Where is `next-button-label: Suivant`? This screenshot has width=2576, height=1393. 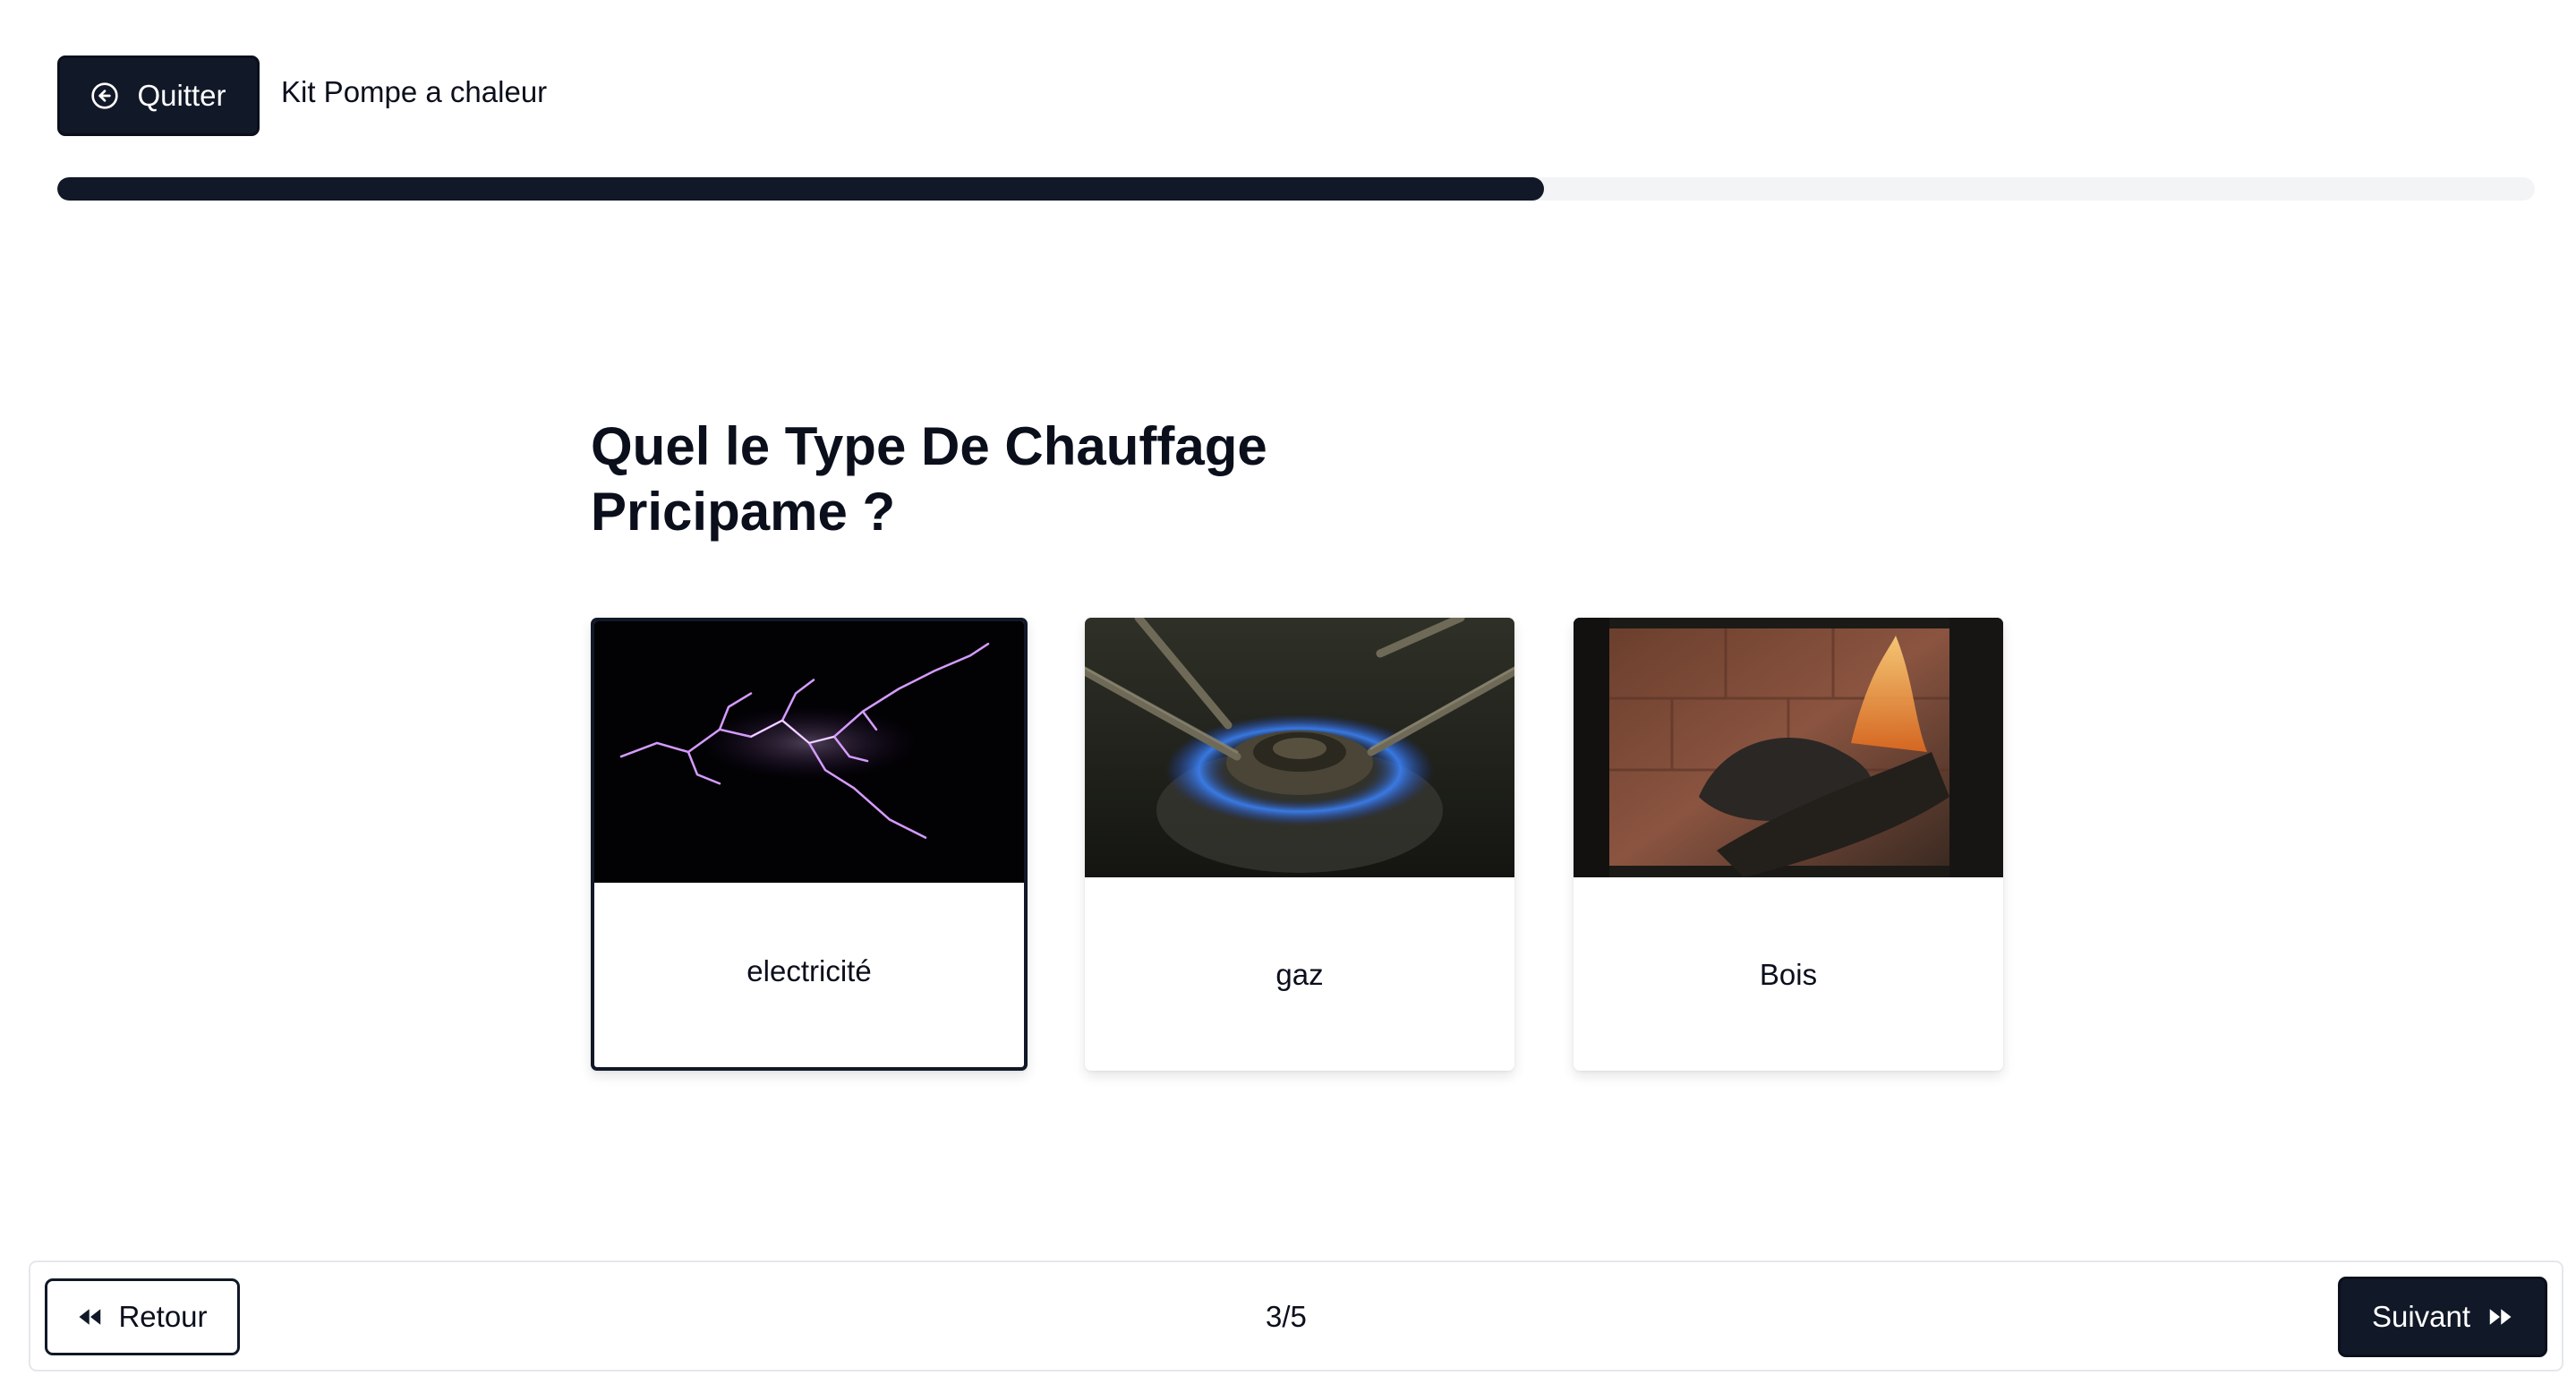
next-button-label: Suivant is located at coordinates (2421, 1317).